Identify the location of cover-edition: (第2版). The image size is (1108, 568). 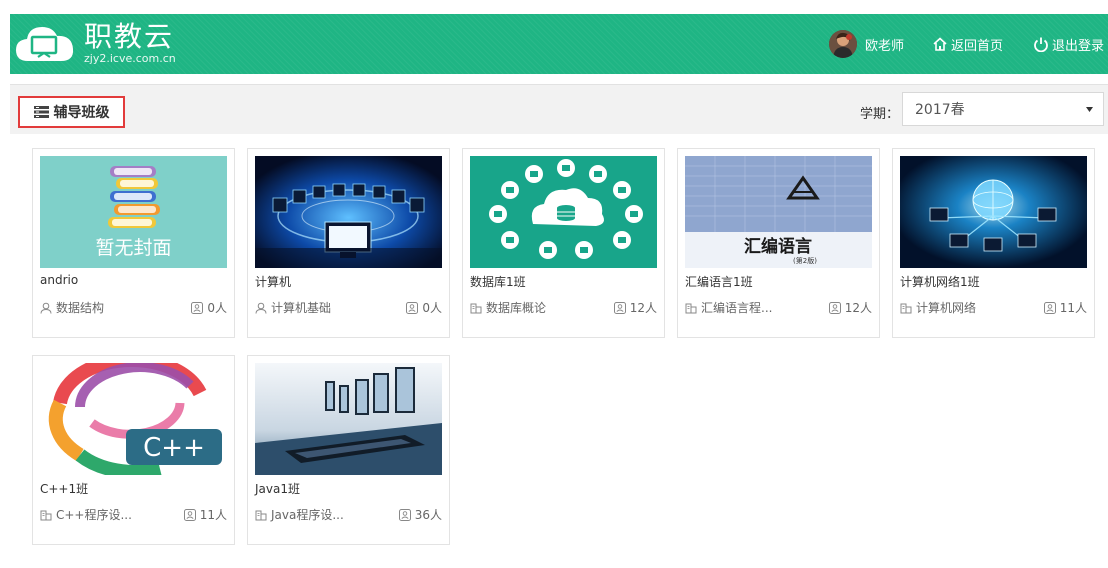
(805, 260).